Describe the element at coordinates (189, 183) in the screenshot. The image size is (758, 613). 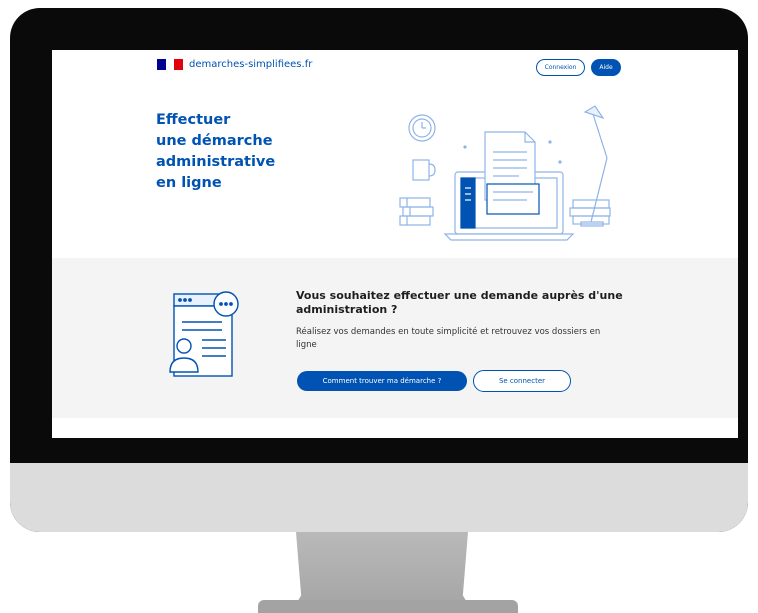
I see `hero-title-line: en ligne` at that location.